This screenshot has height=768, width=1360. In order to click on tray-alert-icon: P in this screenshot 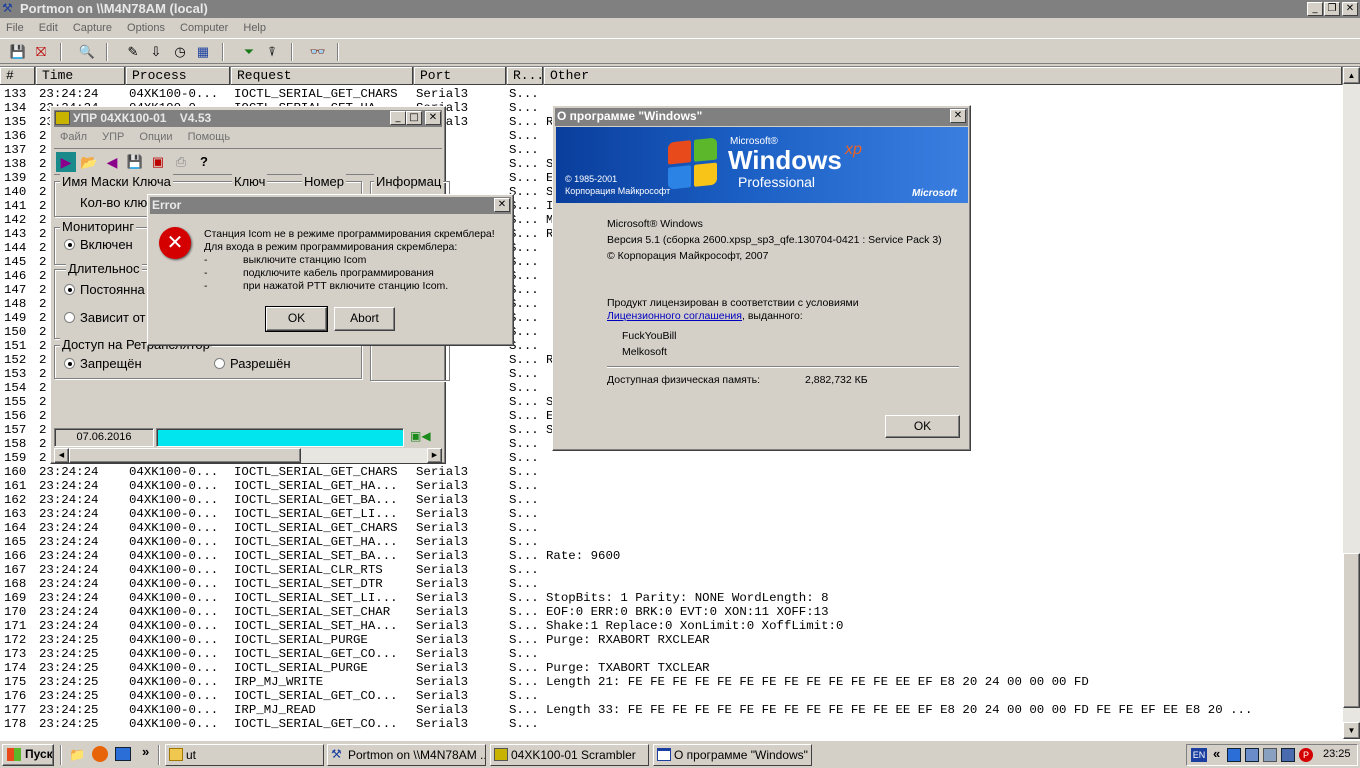, I will do `click(1306, 755)`.